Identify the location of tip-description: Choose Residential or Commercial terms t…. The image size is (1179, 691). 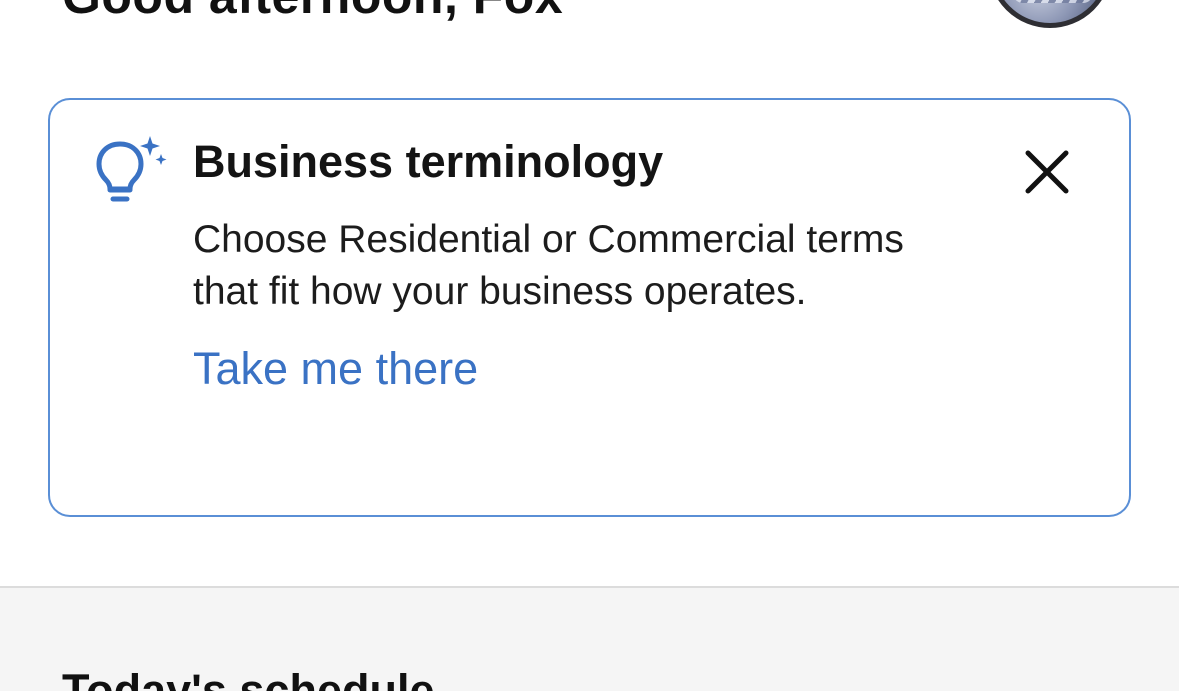
(618, 266).